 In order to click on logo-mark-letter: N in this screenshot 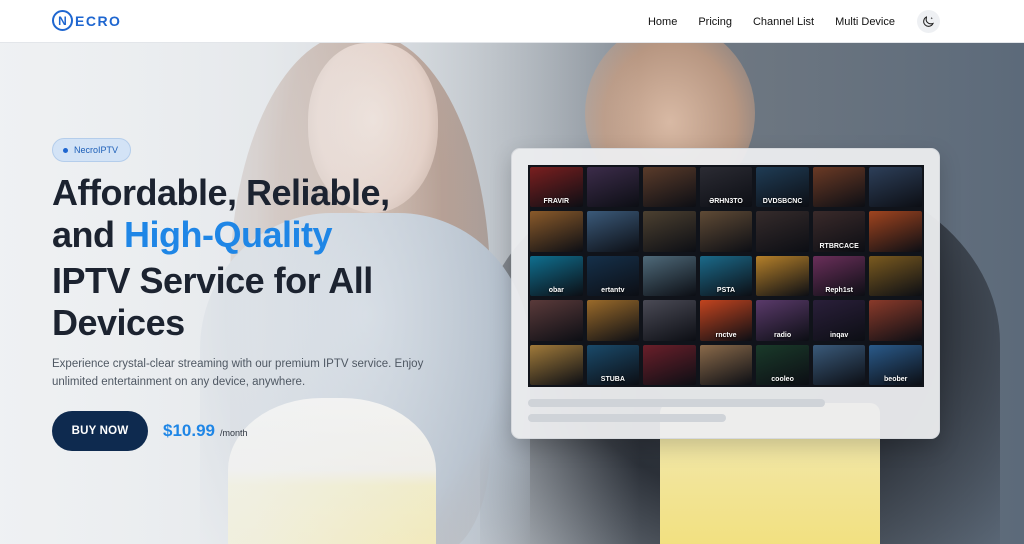, I will do `click(62, 20)`.